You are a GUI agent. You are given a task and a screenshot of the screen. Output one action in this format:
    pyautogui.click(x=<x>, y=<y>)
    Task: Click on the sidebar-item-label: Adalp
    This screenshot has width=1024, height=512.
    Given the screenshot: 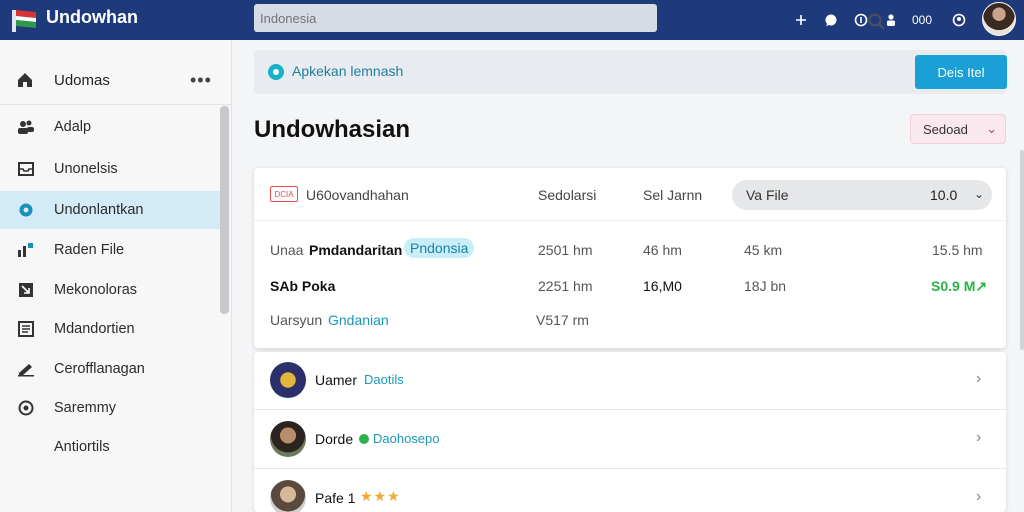 What is the action you would take?
    pyautogui.click(x=73, y=127)
    